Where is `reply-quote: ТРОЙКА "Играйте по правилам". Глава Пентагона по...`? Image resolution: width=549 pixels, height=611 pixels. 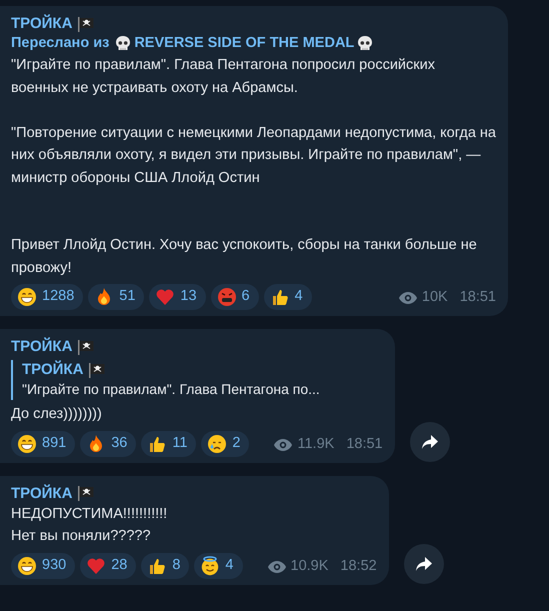
reply-quote: ТРОЙКА "Играйте по правилам". Глава Пентагона по... is located at coordinates (197, 380).